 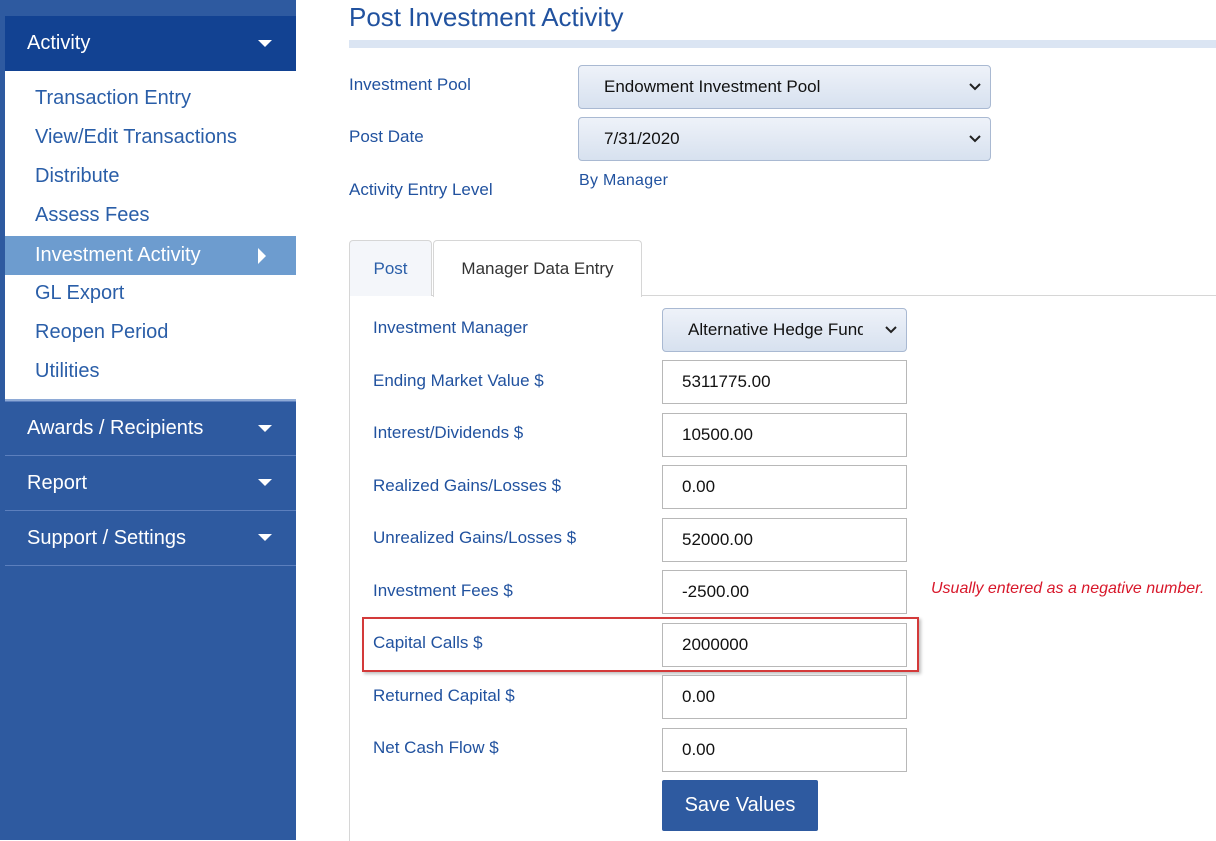 What do you see at coordinates (775, 329) in the screenshot?
I see `investment-manager-value: Alternative Hedge Fund` at bounding box center [775, 329].